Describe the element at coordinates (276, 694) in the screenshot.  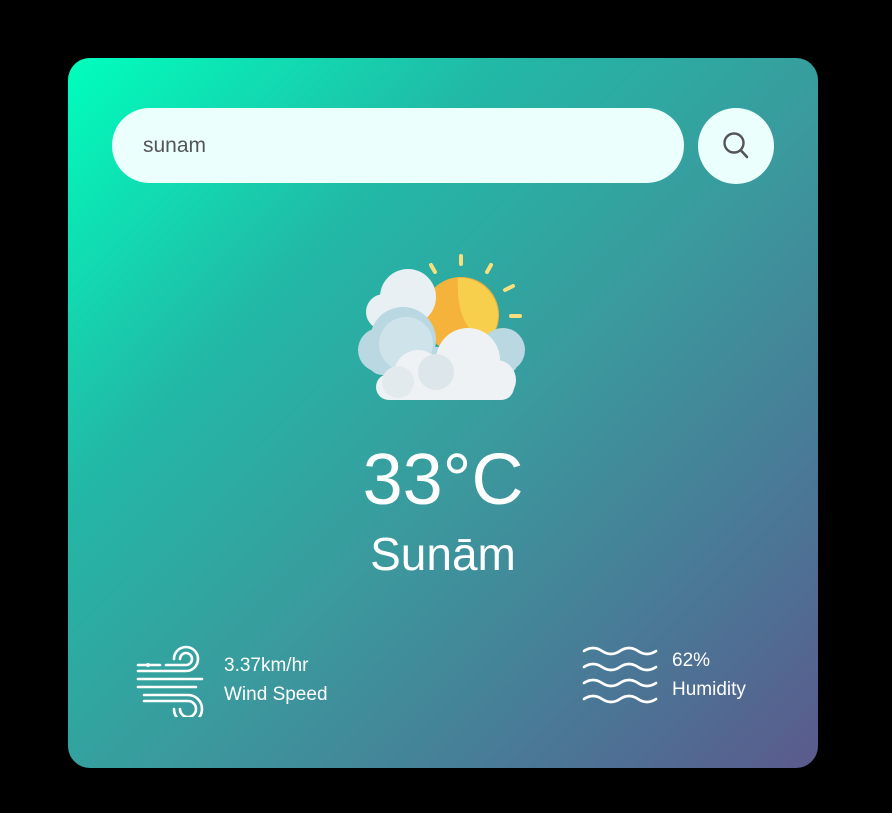
I see `wind-speed-label: Wind Speed` at that location.